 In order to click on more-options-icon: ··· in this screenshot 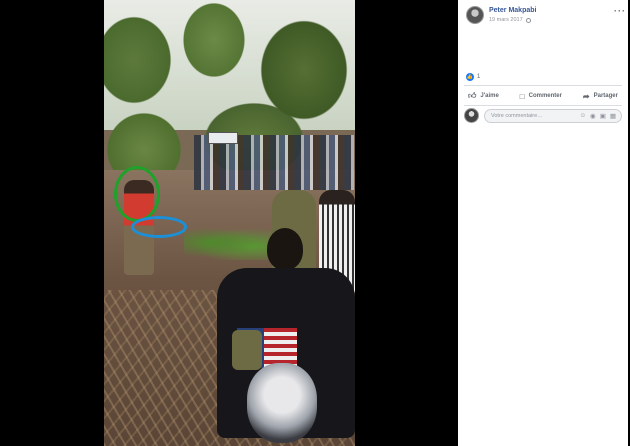, I will do `click(620, 11)`.